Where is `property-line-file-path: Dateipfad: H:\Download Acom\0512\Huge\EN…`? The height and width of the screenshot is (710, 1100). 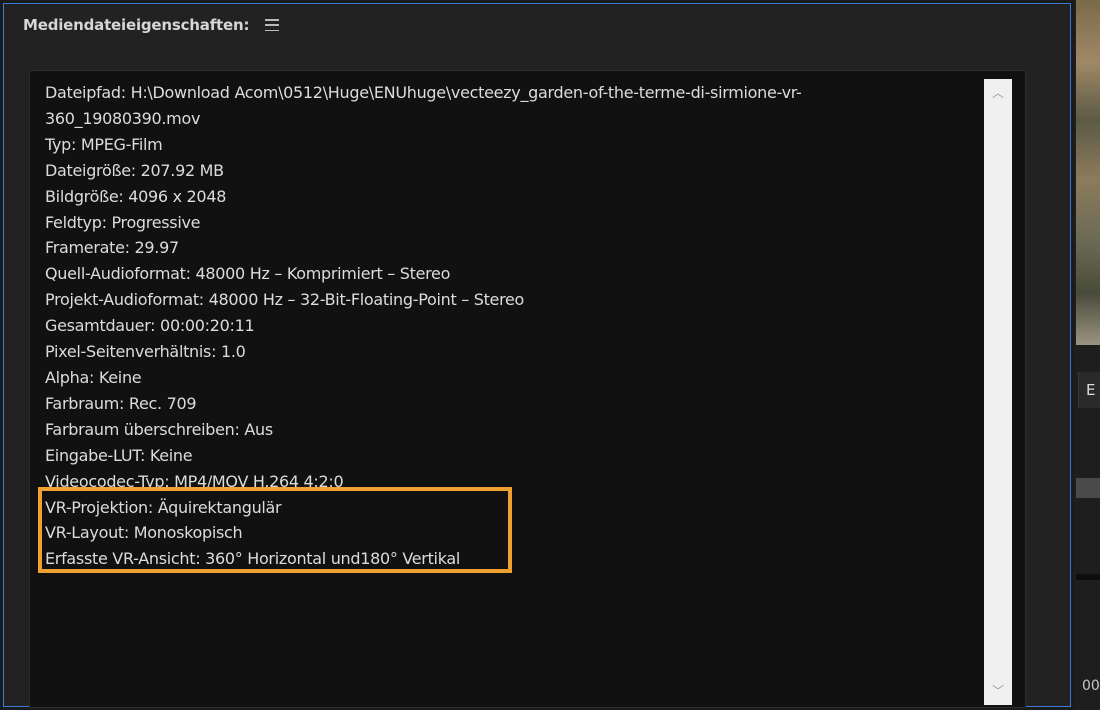 property-line-file-path: Dateipfad: H:\Download Acom\0512\Huge\EN… is located at coordinates (423, 92).